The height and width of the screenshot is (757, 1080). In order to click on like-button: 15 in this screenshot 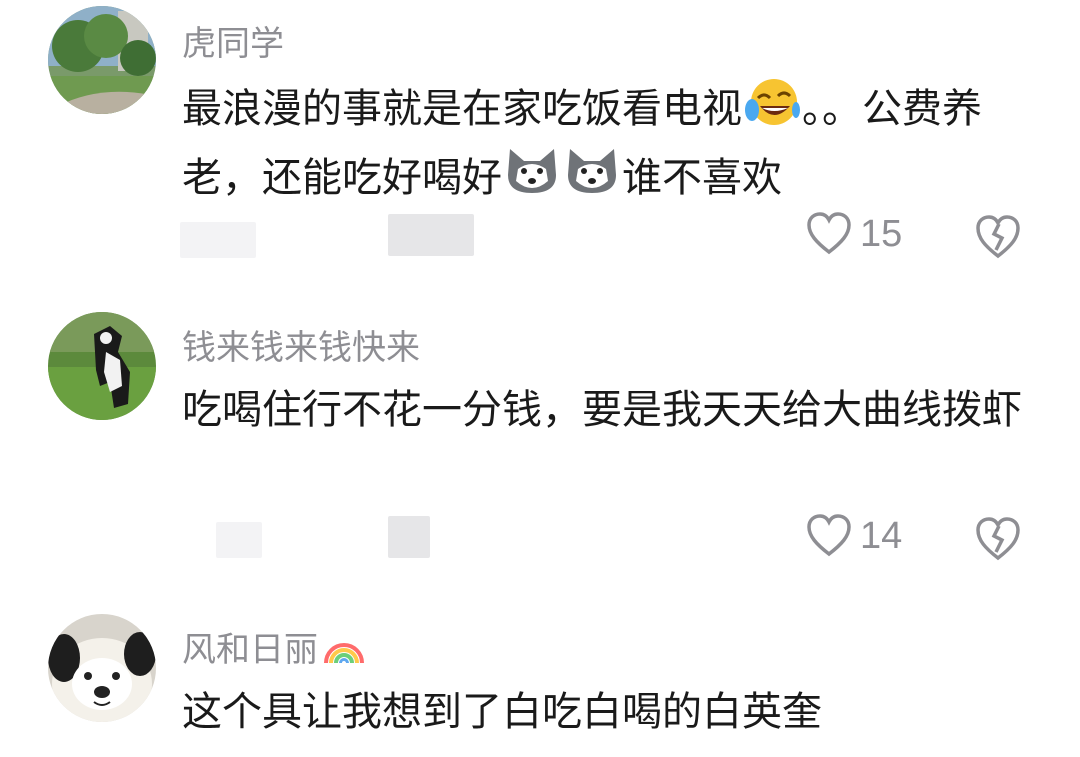, I will do `click(854, 234)`.